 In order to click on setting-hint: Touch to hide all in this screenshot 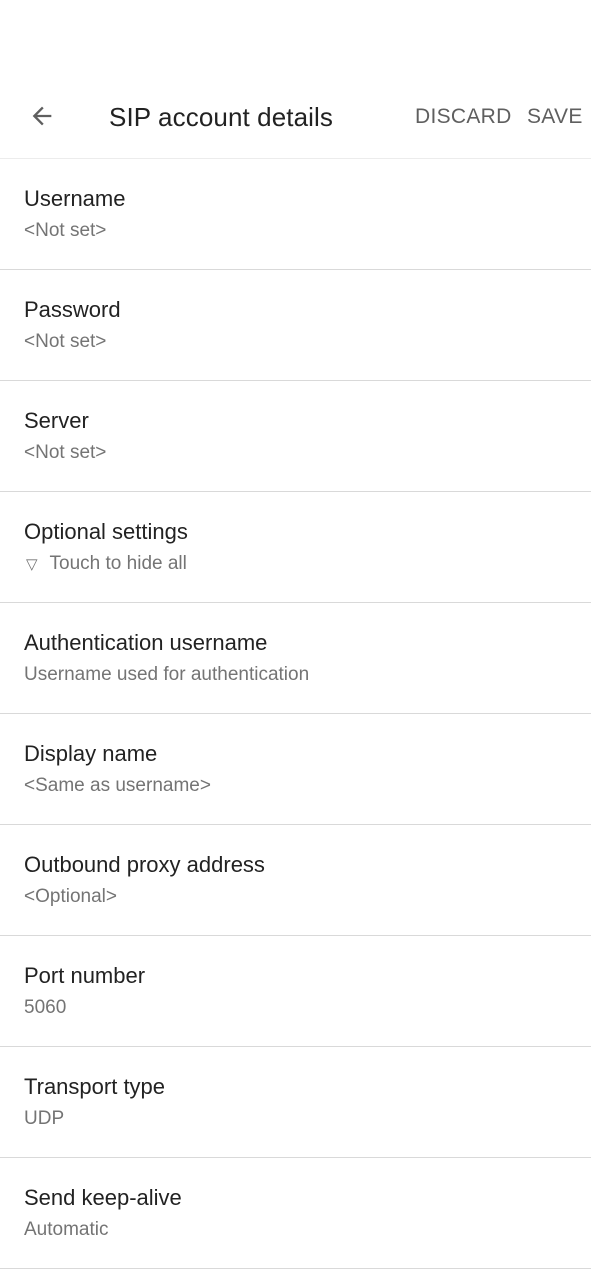, I will do `click(118, 563)`.